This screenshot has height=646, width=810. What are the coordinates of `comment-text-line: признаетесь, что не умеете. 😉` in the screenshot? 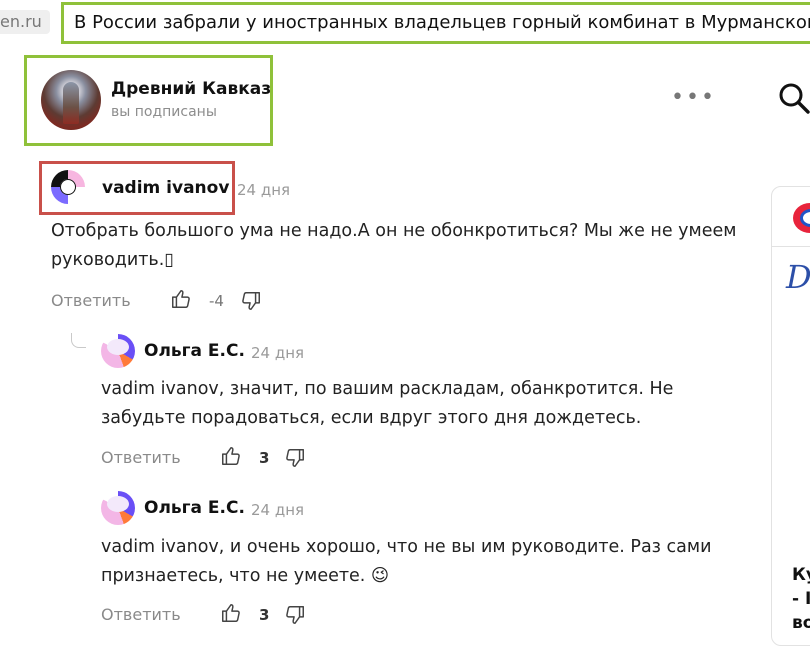 It's located at (245, 576).